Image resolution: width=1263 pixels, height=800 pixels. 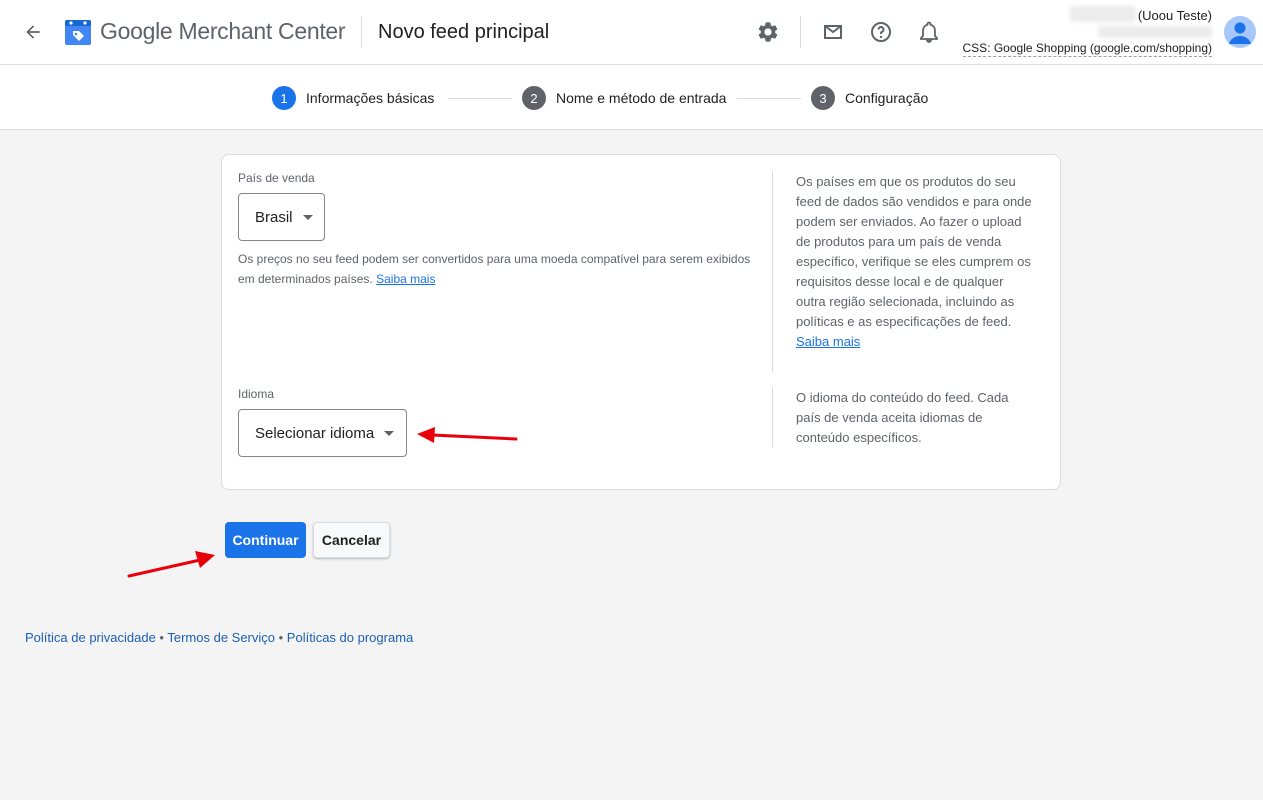 I want to click on brand-name: Google Merchant Center, so click(x=223, y=31).